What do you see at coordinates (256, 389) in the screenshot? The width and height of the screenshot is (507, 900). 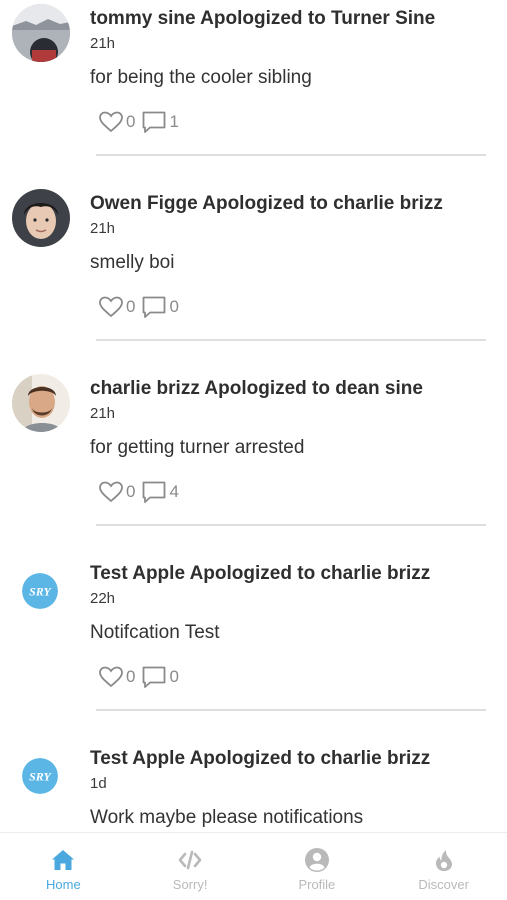 I see `post-headline: charlie brizz Apologized to dean sine` at bounding box center [256, 389].